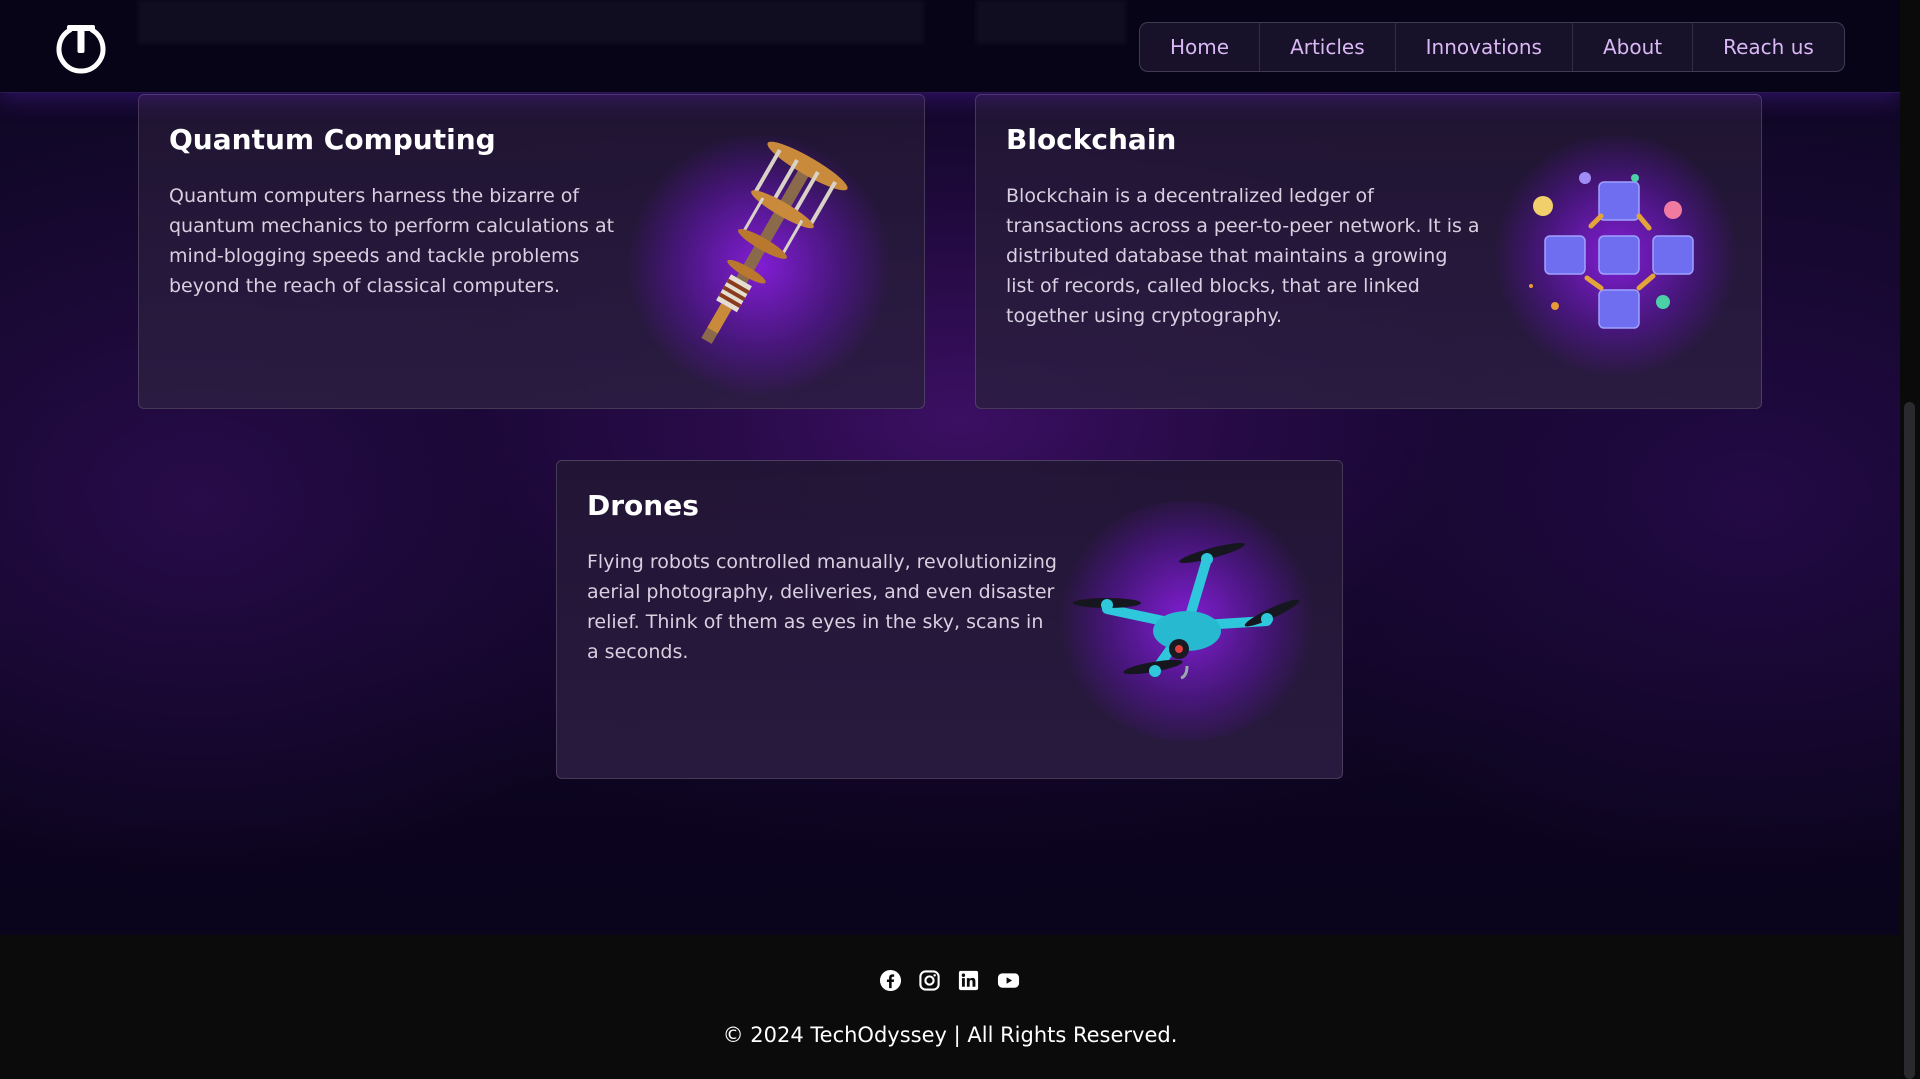 The height and width of the screenshot is (1079, 1920). I want to click on page-scrollbar, so click(1910, 539).